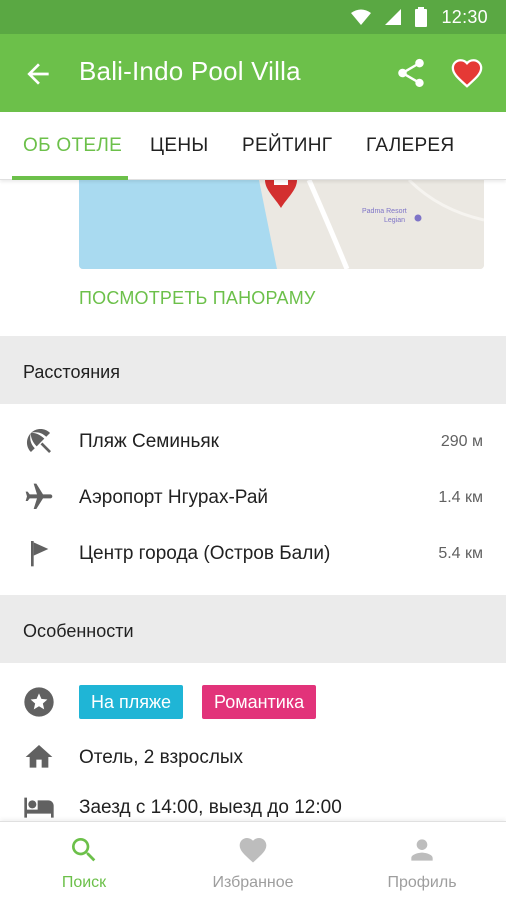  What do you see at coordinates (174, 497) in the screenshot?
I see `distance-label: Аэропорт Нгурах-Рай` at bounding box center [174, 497].